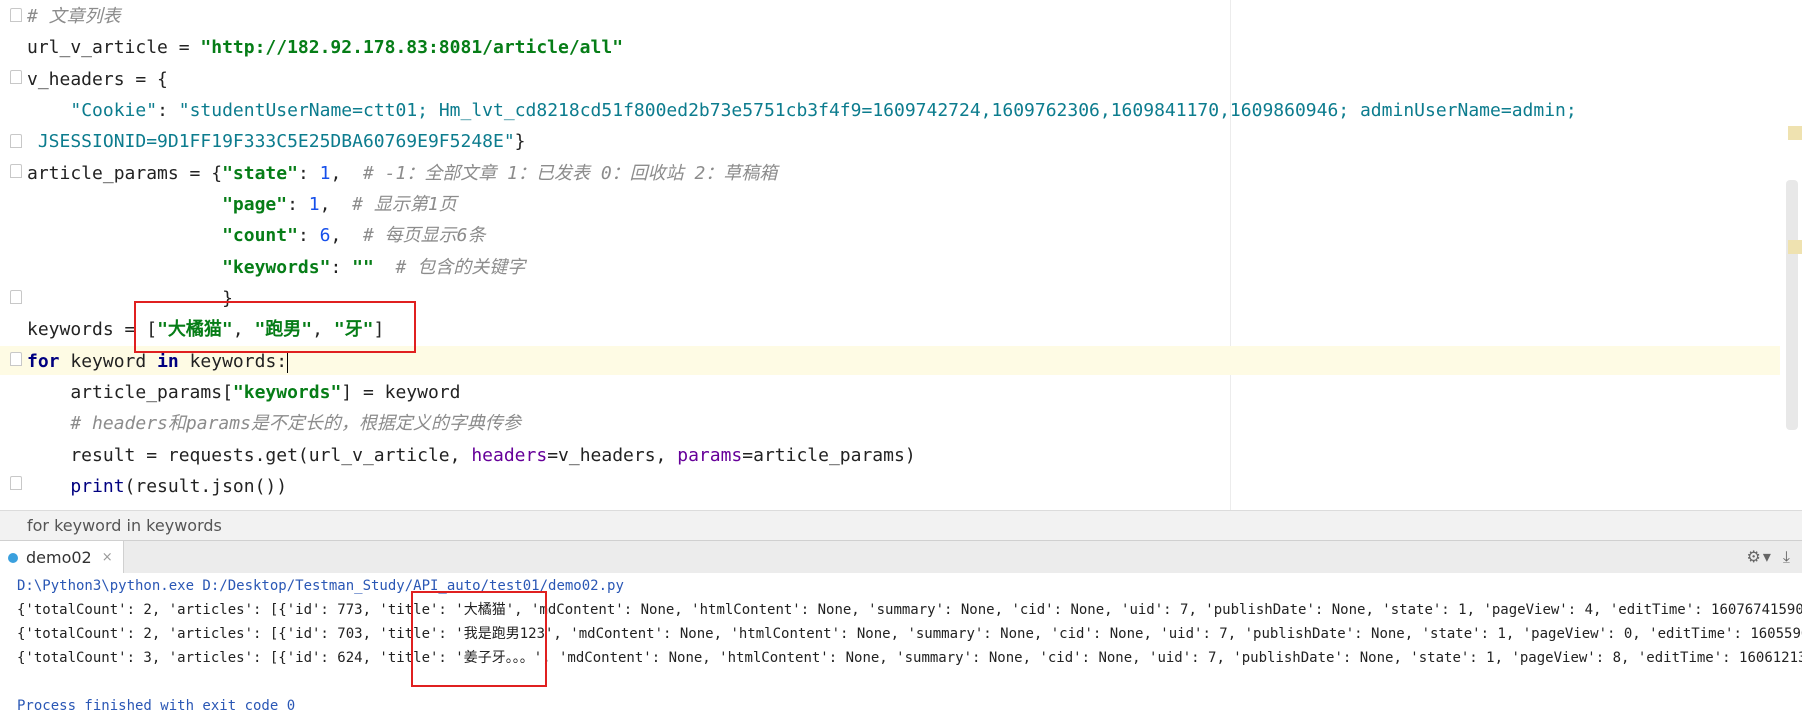 The image size is (1802, 720). I want to click on code-token: headers, so click(509, 455).